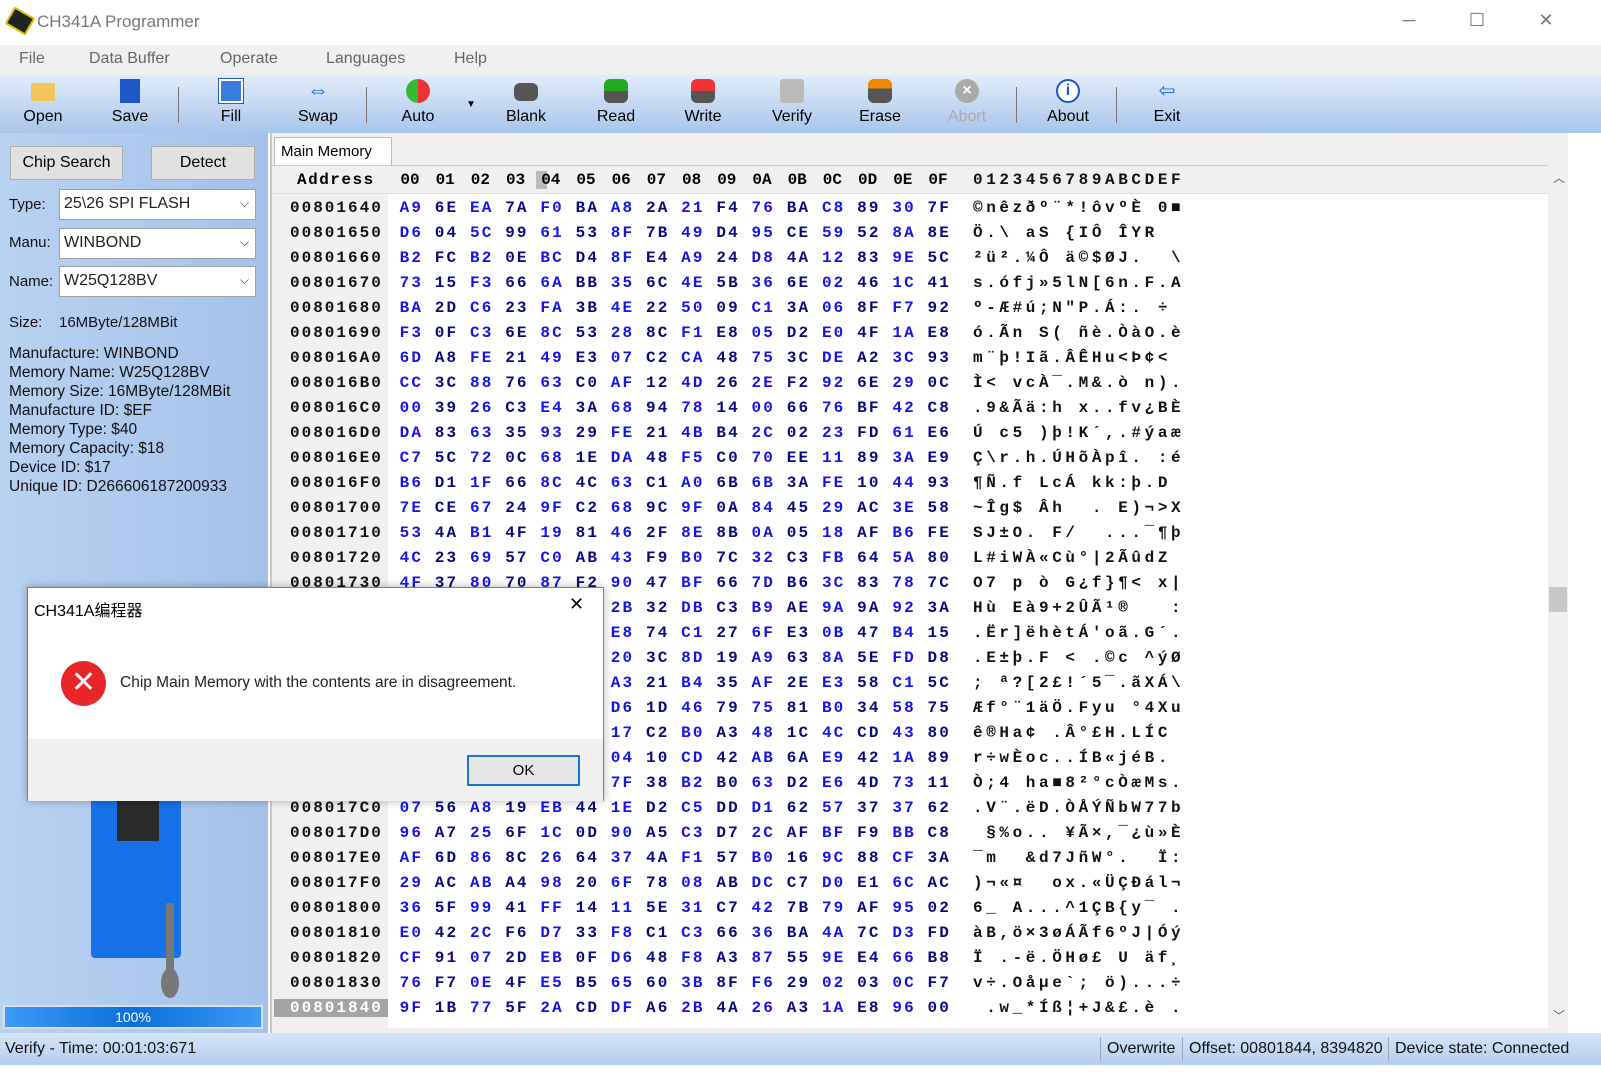  What do you see at coordinates (1078, 658) in the screenshot?
I see `ascii-cell: .E±þ.F < .©c ^ýØ` at bounding box center [1078, 658].